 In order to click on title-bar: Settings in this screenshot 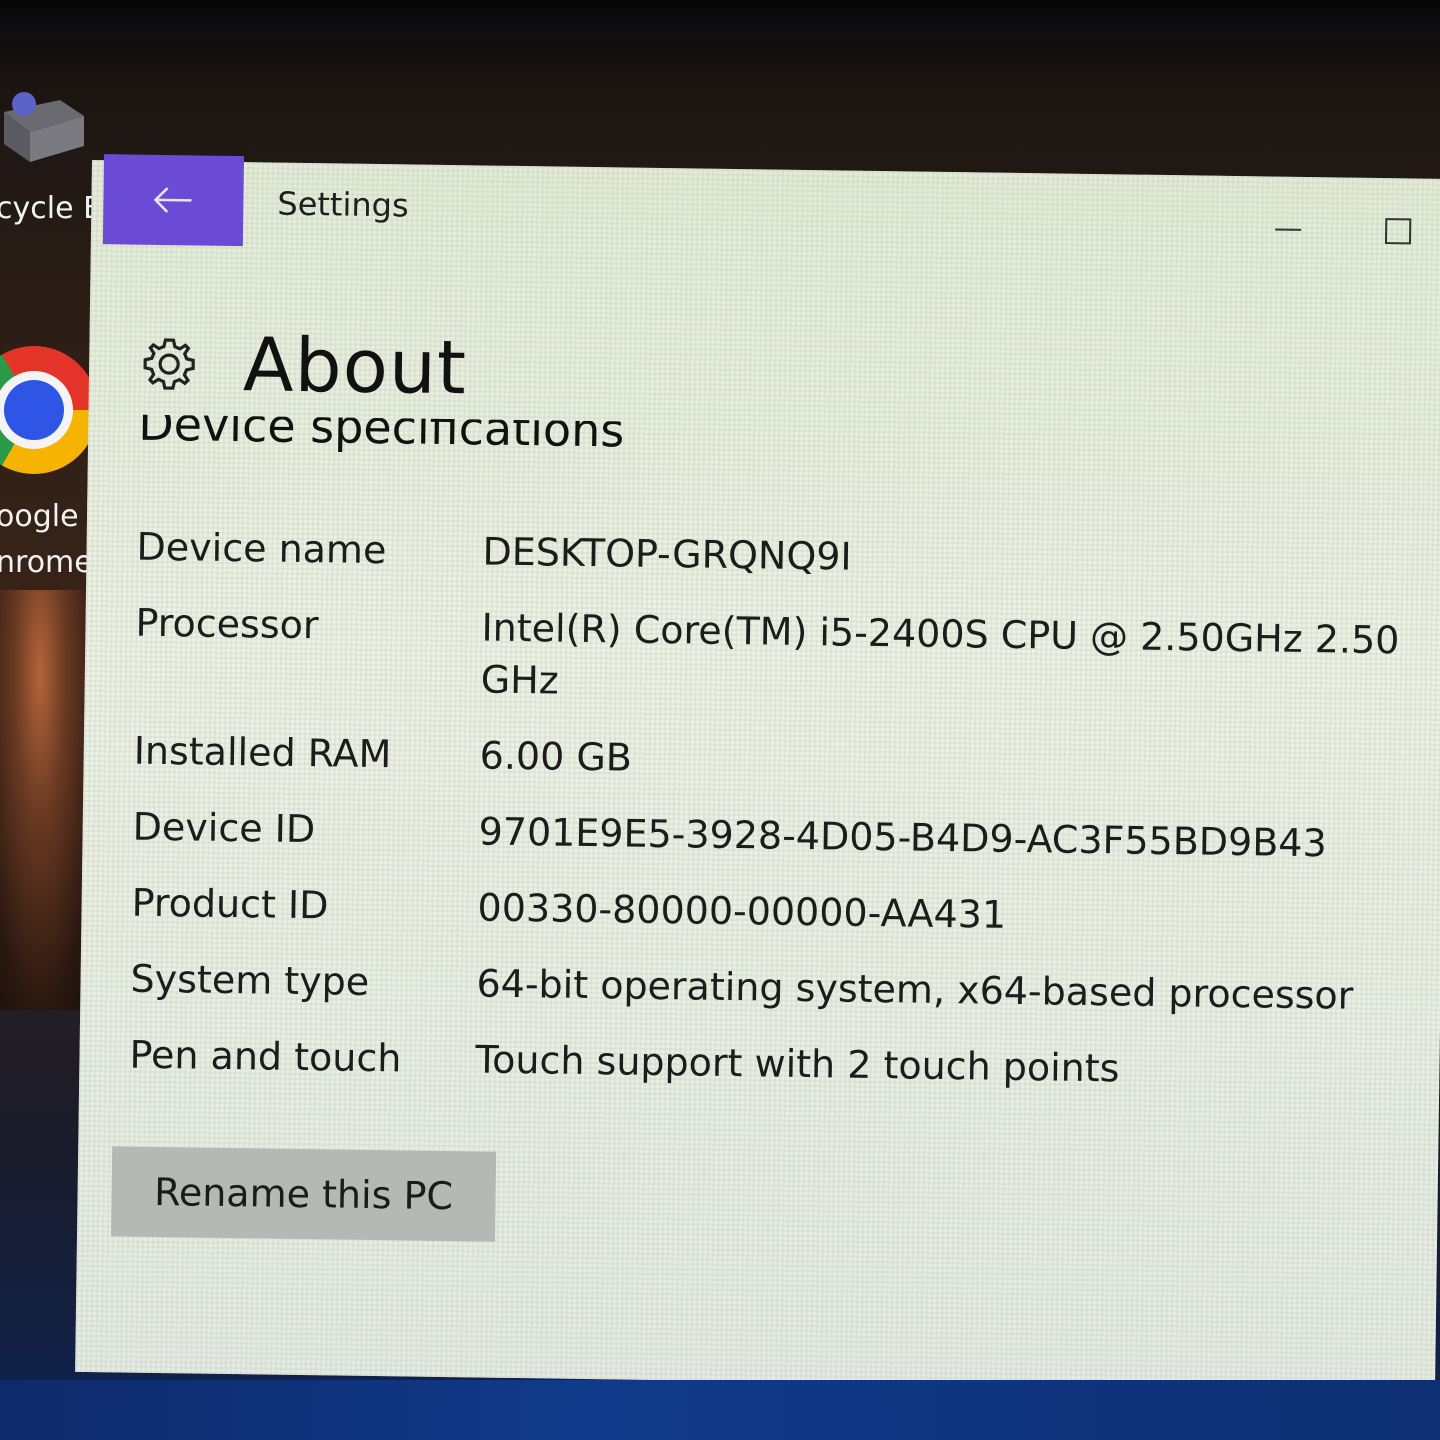, I will do `click(765, 211)`.